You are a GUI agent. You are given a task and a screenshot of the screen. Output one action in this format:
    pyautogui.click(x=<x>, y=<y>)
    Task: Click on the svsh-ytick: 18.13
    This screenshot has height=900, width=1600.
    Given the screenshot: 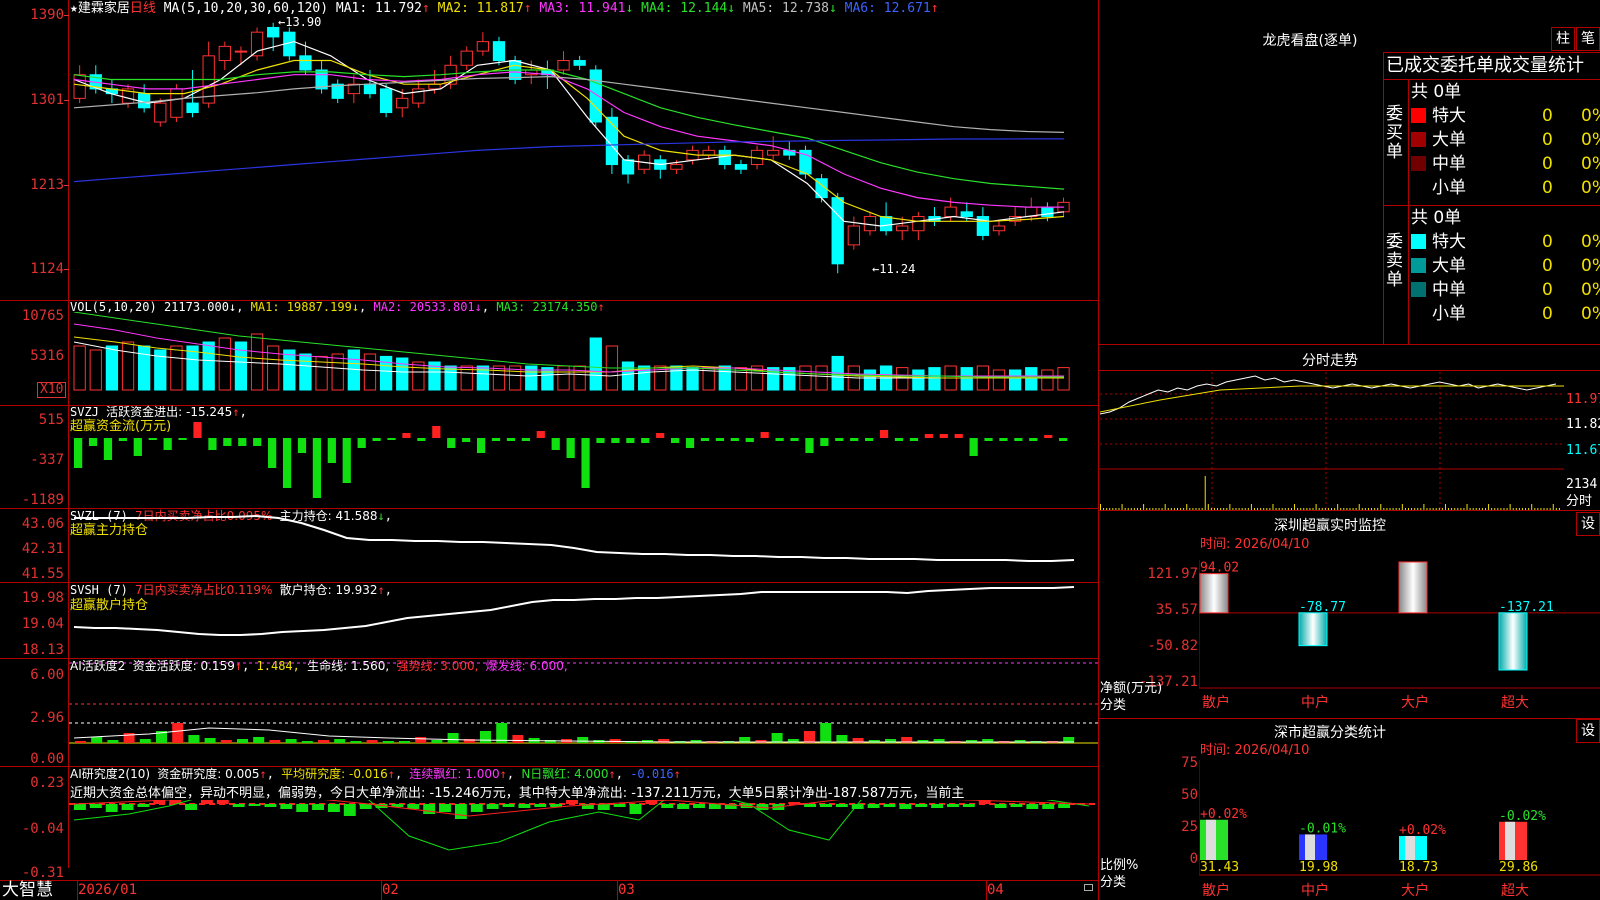 What is the action you would take?
    pyautogui.click(x=42, y=650)
    